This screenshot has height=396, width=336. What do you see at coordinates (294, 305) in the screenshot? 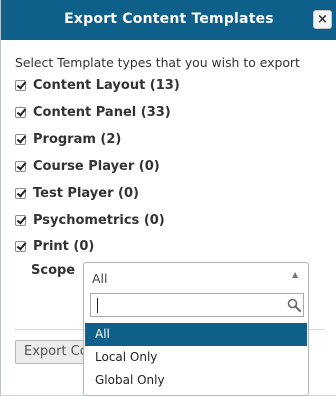
I see `search-icon` at bounding box center [294, 305].